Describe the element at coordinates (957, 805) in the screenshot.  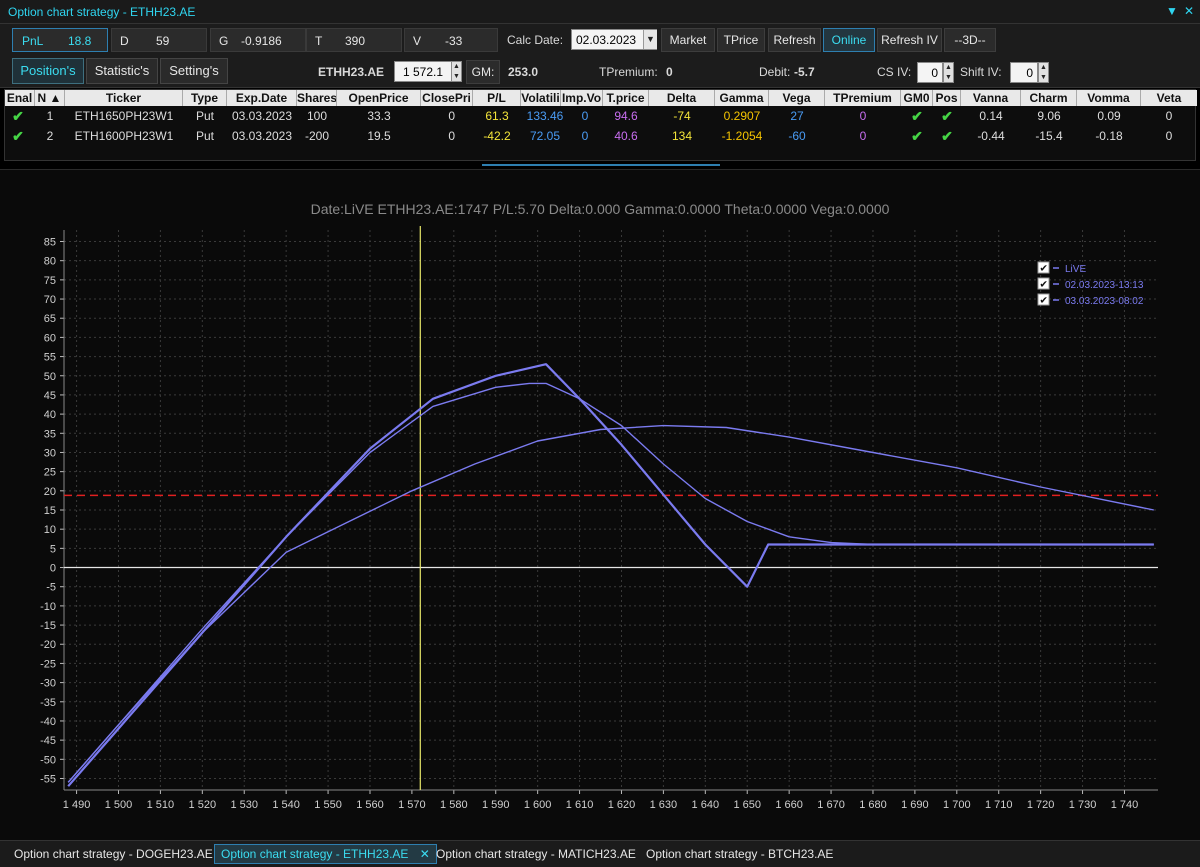
I see `x-tick-label: 1 700` at that location.